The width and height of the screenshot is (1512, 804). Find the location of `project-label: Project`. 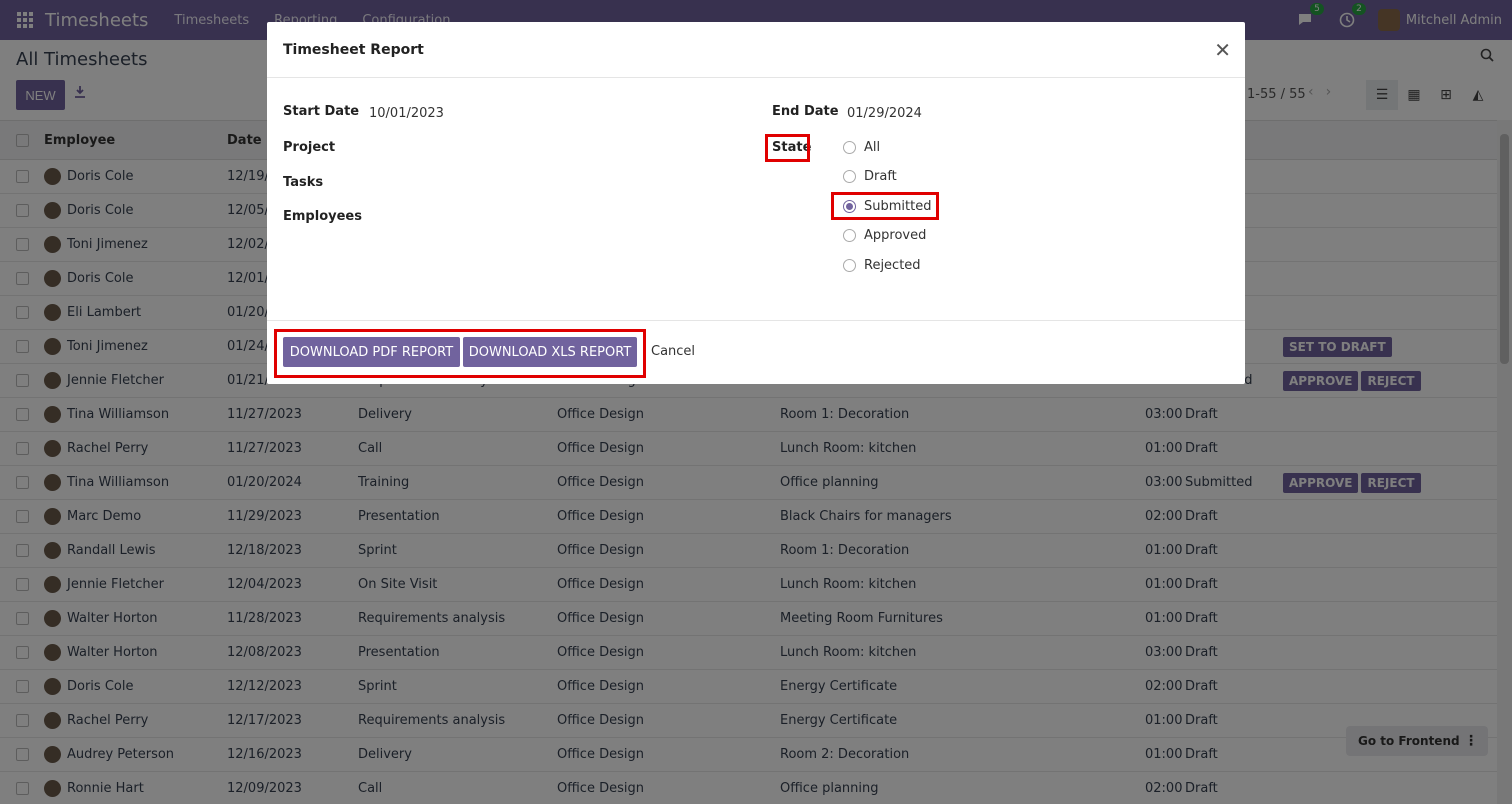

project-label: Project is located at coordinates (309, 147).